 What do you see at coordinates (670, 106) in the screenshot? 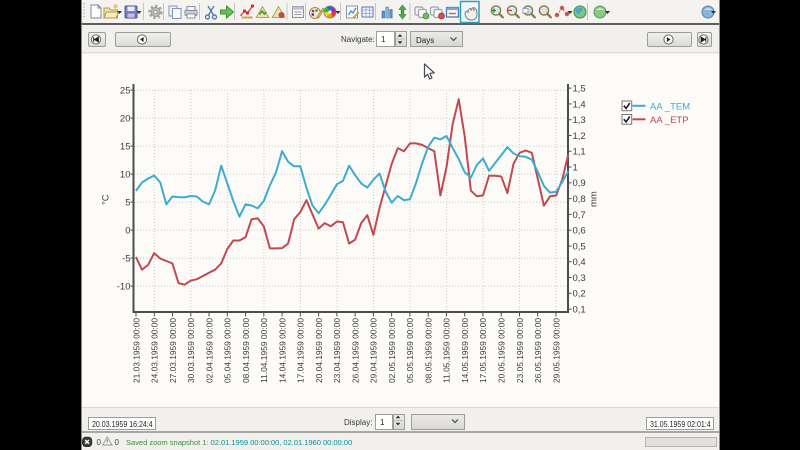
I see `svg-text: AA _TEM` at bounding box center [670, 106].